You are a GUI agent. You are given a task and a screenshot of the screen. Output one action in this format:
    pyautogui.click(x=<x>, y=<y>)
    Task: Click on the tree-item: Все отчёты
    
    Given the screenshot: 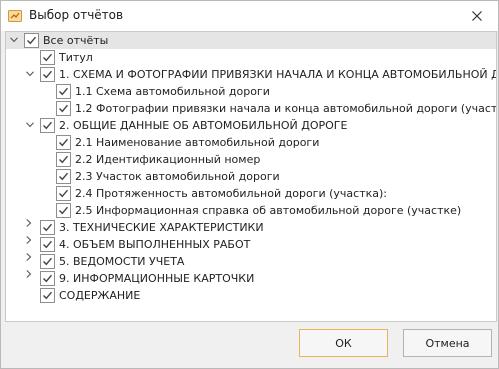 What is the action you would take?
    pyautogui.click(x=251, y=40)
    